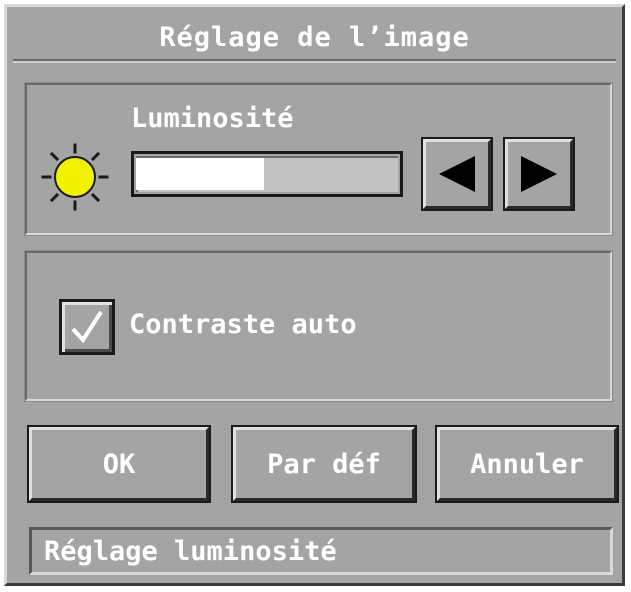  I want to click on slider-fill, so click(200, 174).